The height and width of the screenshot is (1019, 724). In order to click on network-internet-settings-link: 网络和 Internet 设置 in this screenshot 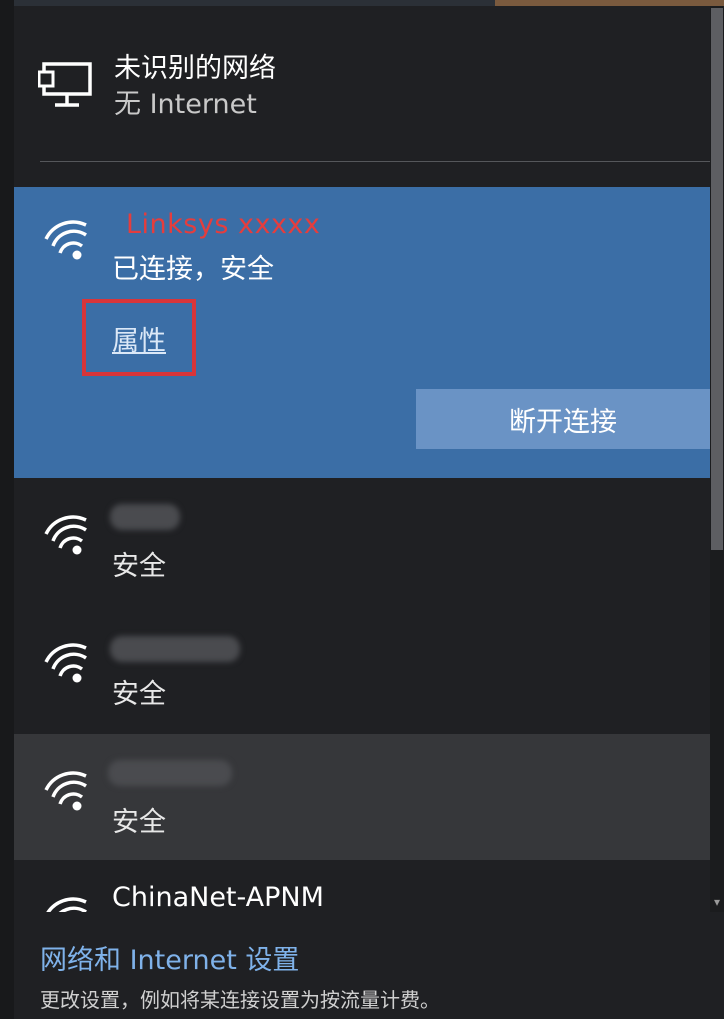, I will do `click(169, 957)`.